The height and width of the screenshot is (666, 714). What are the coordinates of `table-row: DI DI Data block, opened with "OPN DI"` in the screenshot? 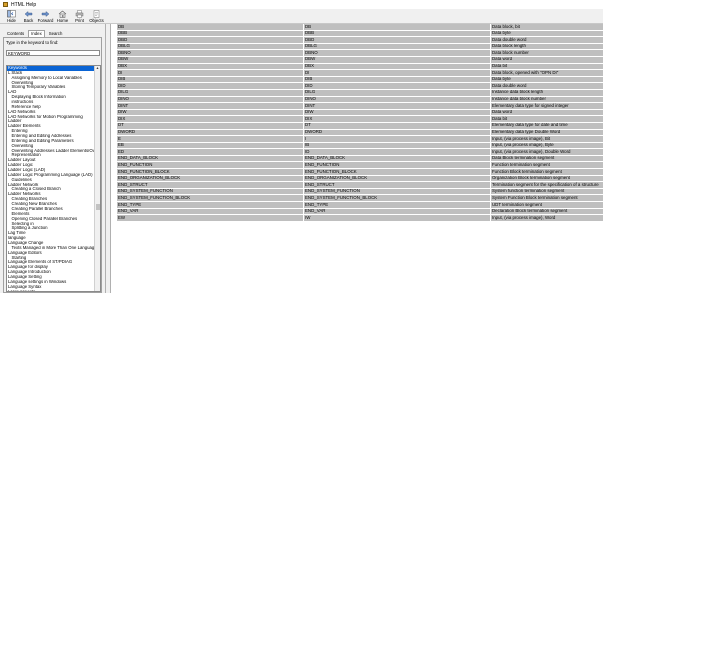 It's located at (360, 73).